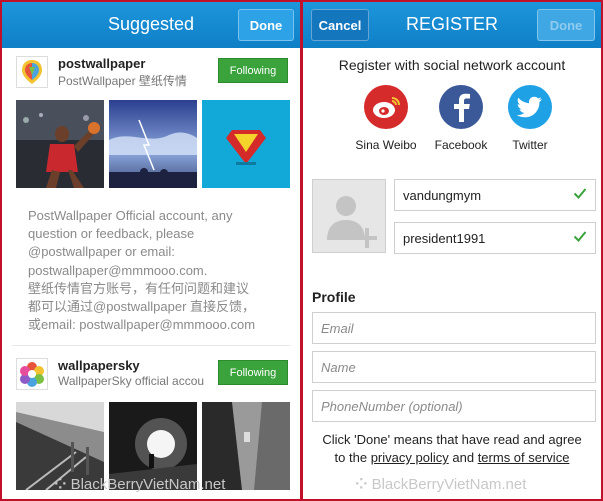 The height and width of the screenshot is (501, 603). Describe the element at coordinates (452, 25) in the screenshot. I see `register-header: Cancel REGISTER Done` at that location.